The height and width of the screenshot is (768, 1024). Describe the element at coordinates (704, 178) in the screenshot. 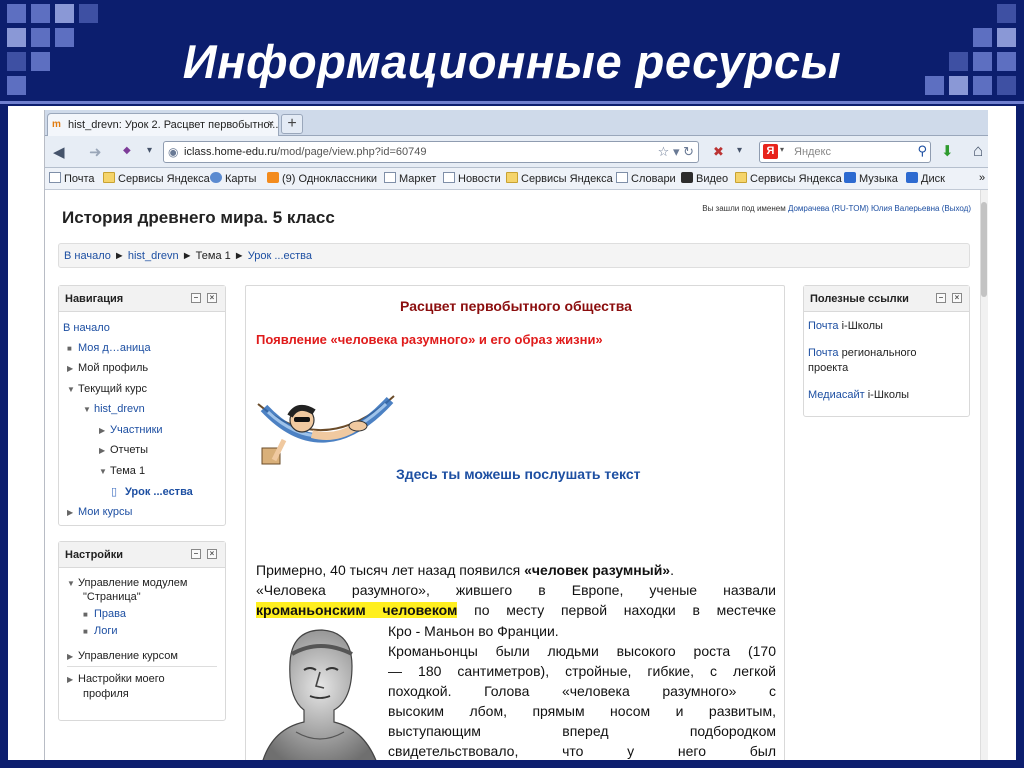

I see `bookmark-video: Видео` at that location.